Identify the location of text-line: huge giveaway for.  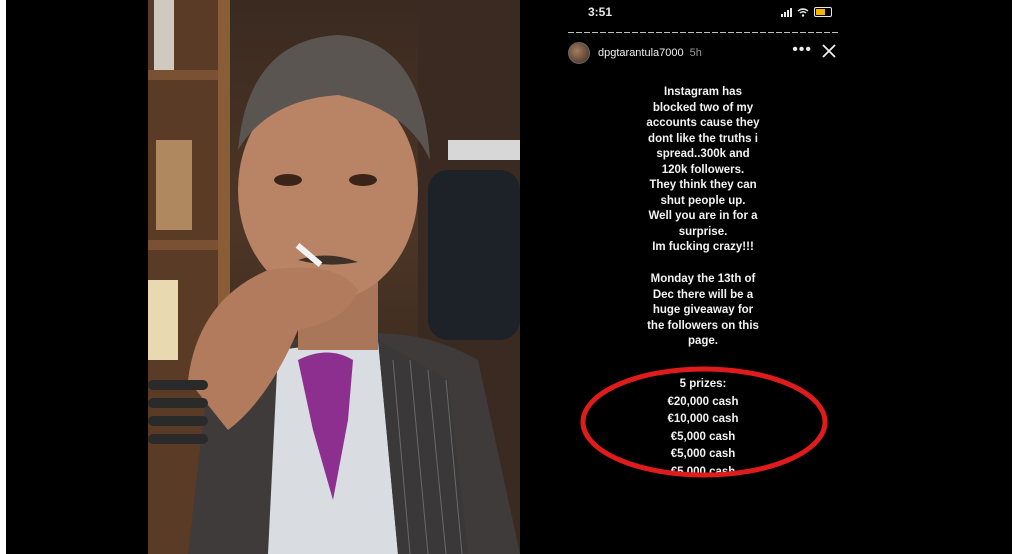
(703, 310).